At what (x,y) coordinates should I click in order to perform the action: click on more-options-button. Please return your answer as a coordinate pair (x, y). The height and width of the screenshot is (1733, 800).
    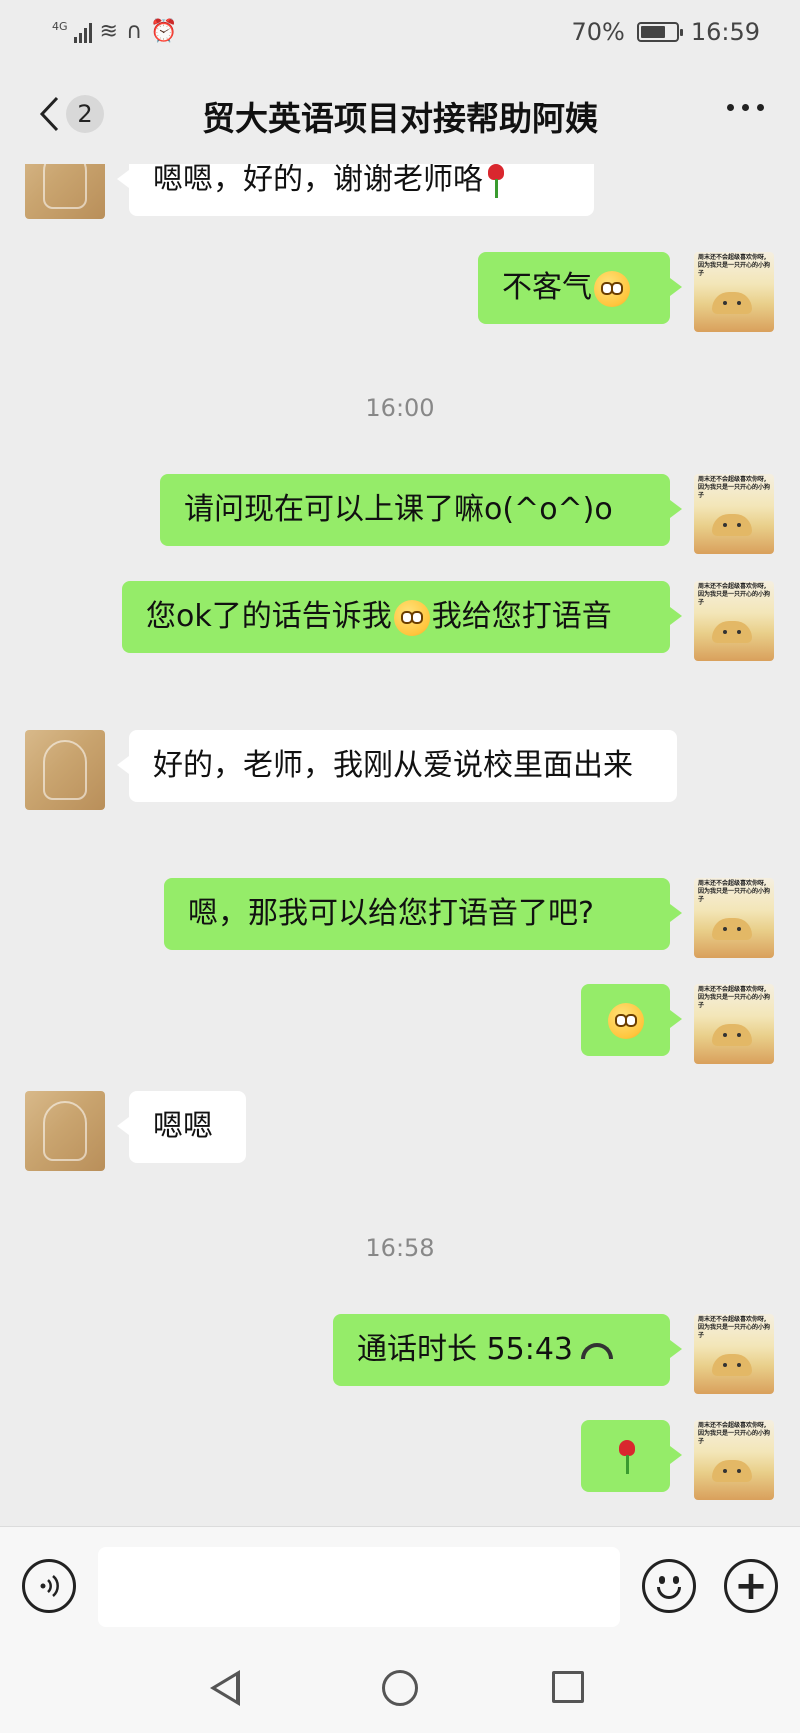
    Looking at the image, I should click on (745, 107).